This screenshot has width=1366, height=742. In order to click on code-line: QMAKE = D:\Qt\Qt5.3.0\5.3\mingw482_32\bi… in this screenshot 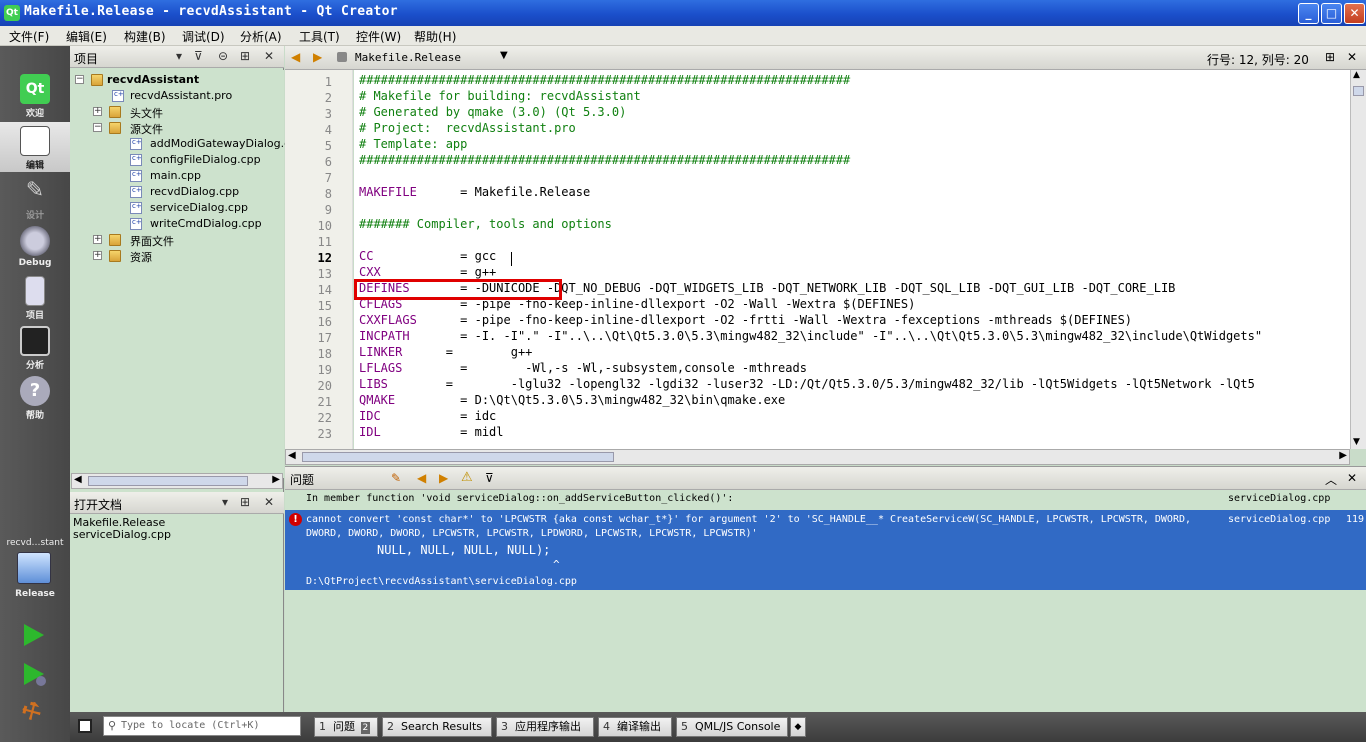, I will do `click(572, 400)`.